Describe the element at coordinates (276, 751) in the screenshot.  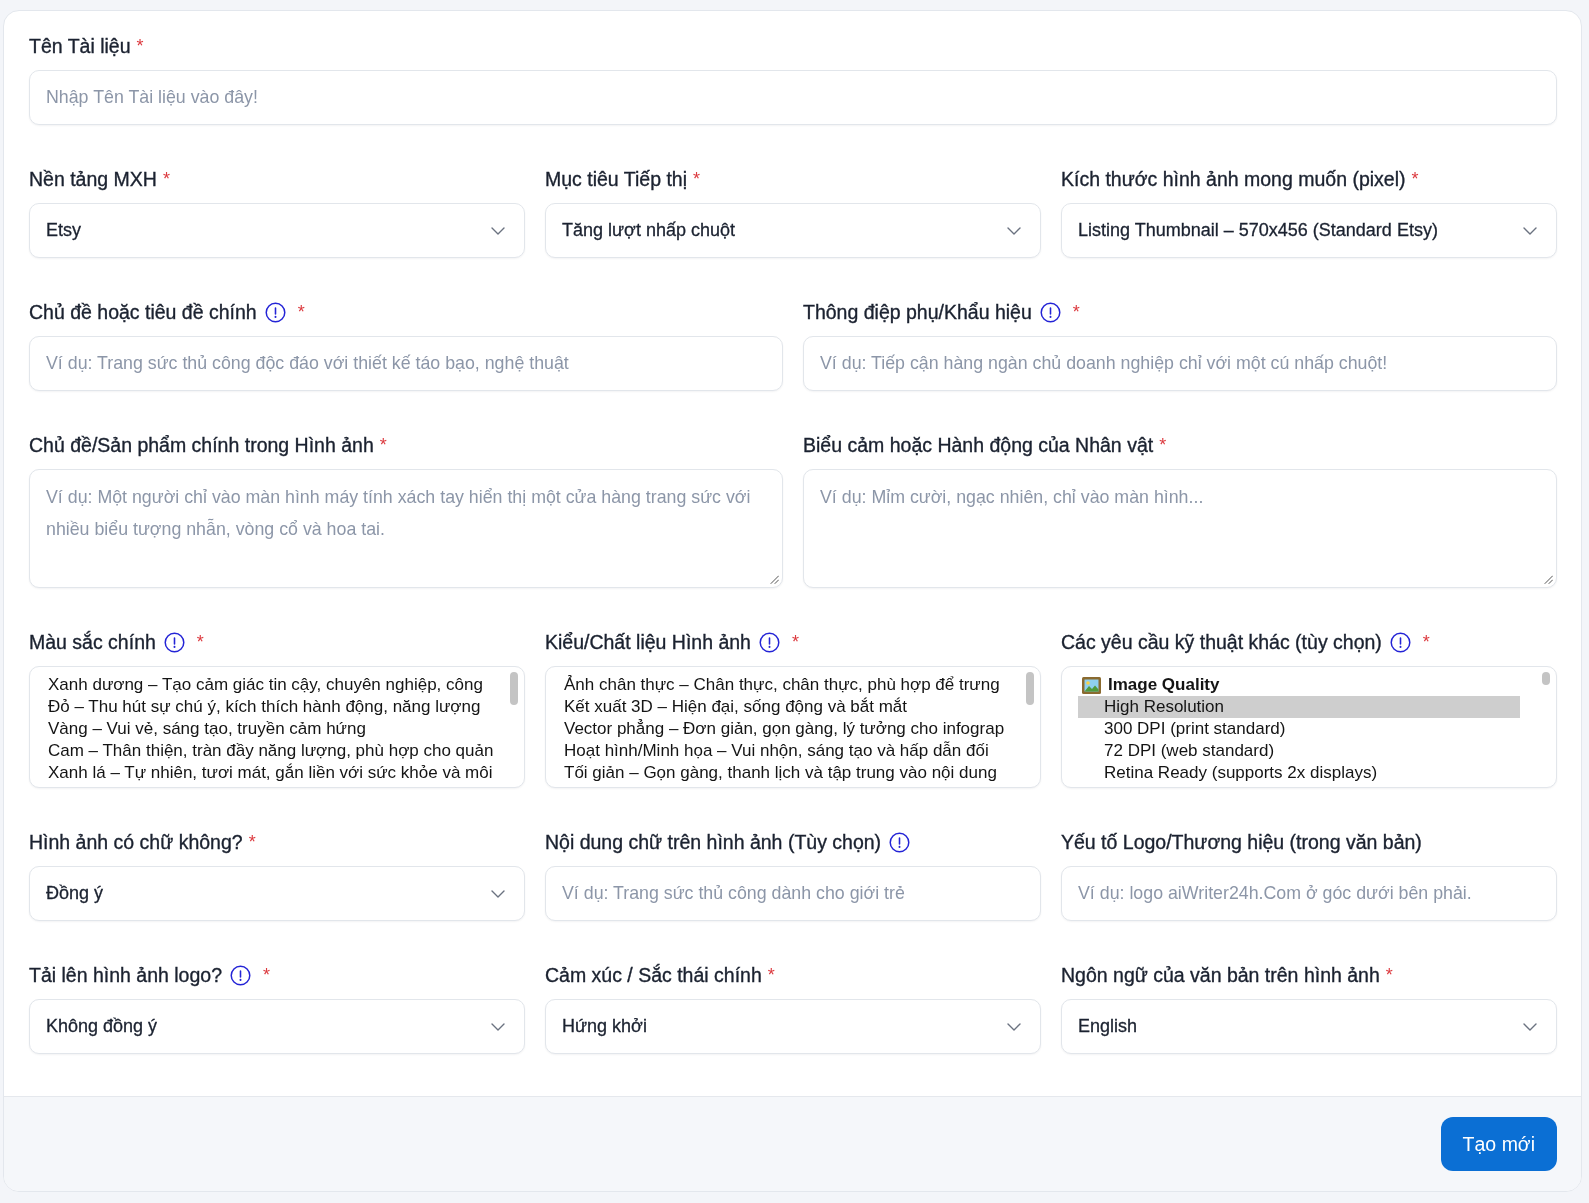
I see `list-option: Cam – Thân thiện, tràn đầy năng lượng, phù hợp cho quản` at that location.